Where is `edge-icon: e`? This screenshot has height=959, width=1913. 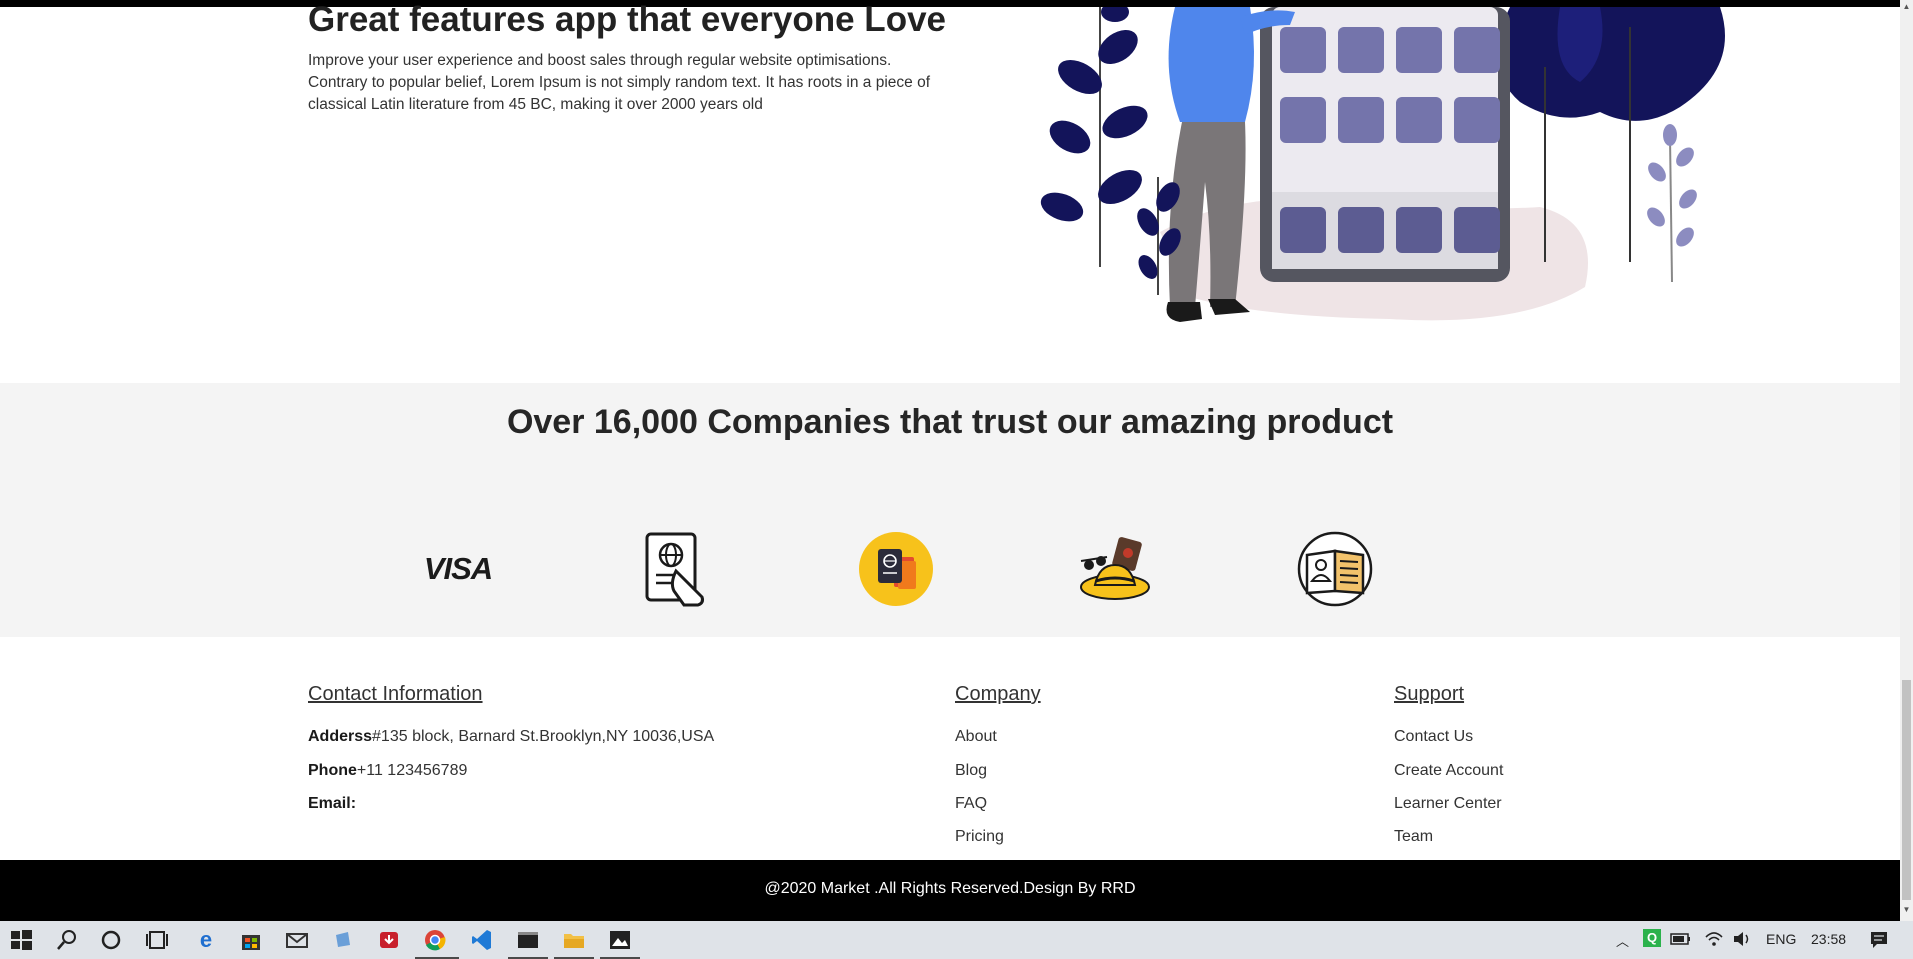 edge-icon: e is located at coordinates (206, 940).